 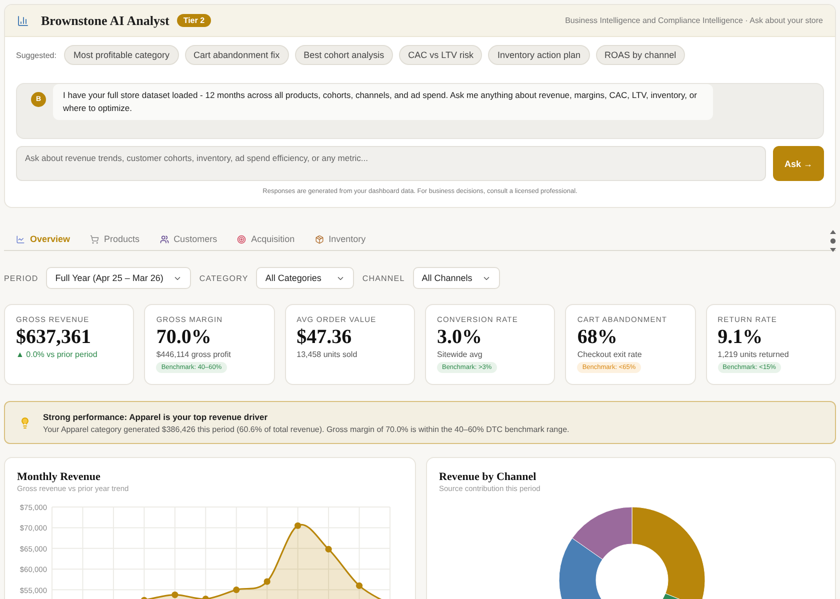 What do you see at coordinates (115, 239) in the screenshot?
I see `nav-tab: Products` at bounding box center [115, 239].